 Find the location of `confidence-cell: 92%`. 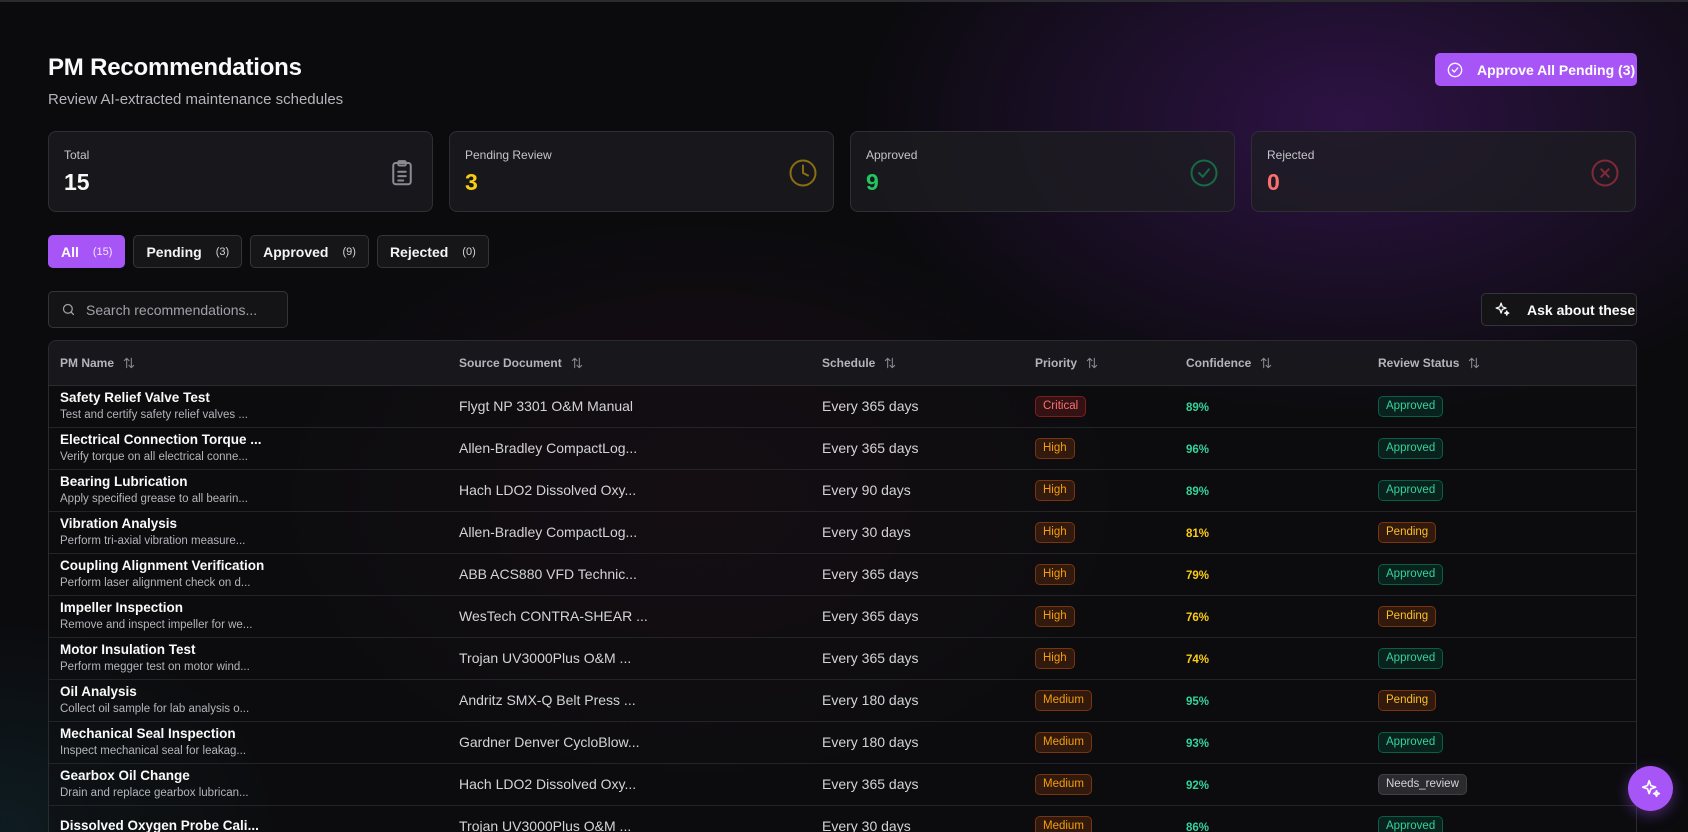

confidence-cell: 92% is located at coordinates (1271, 784).